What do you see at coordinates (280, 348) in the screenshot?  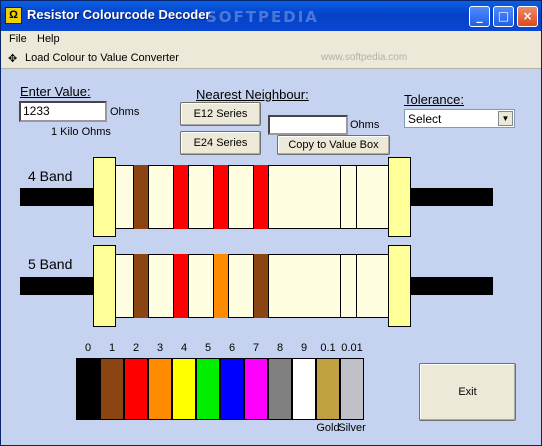 I see `palette-digit-label: 8` at bounding box center [280, 348].